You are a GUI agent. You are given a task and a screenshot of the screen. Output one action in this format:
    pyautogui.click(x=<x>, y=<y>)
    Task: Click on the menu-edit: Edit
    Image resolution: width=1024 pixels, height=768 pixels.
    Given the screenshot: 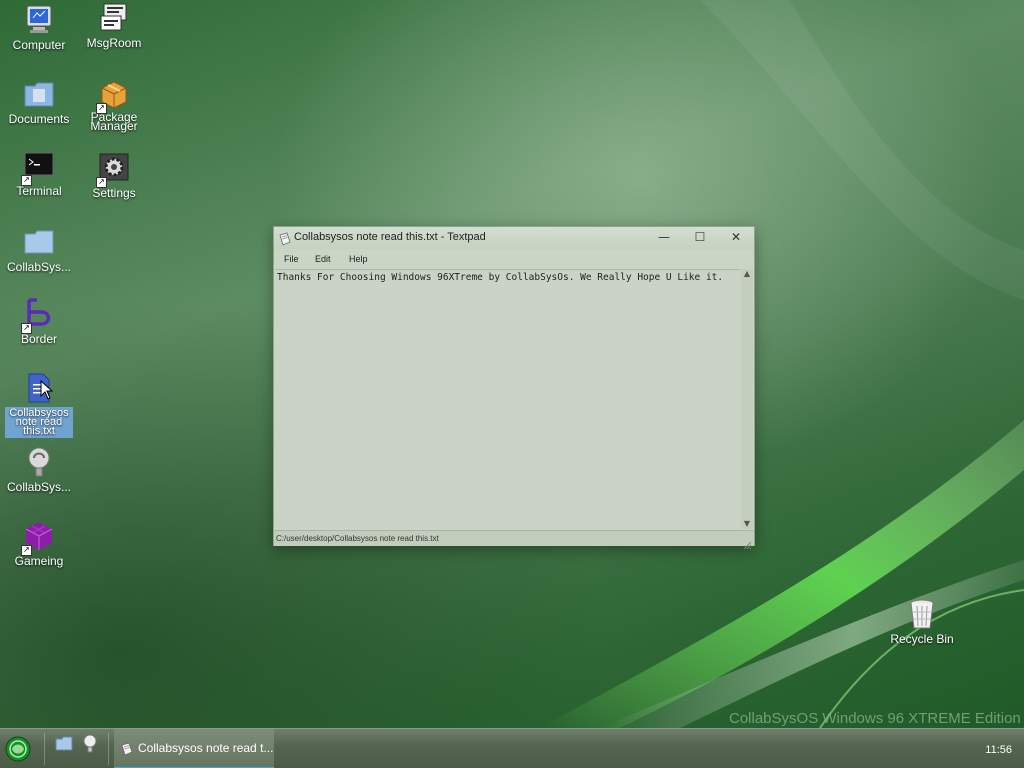 What is the action you would take?
    pyautogui.click(x=323, y=259)
    